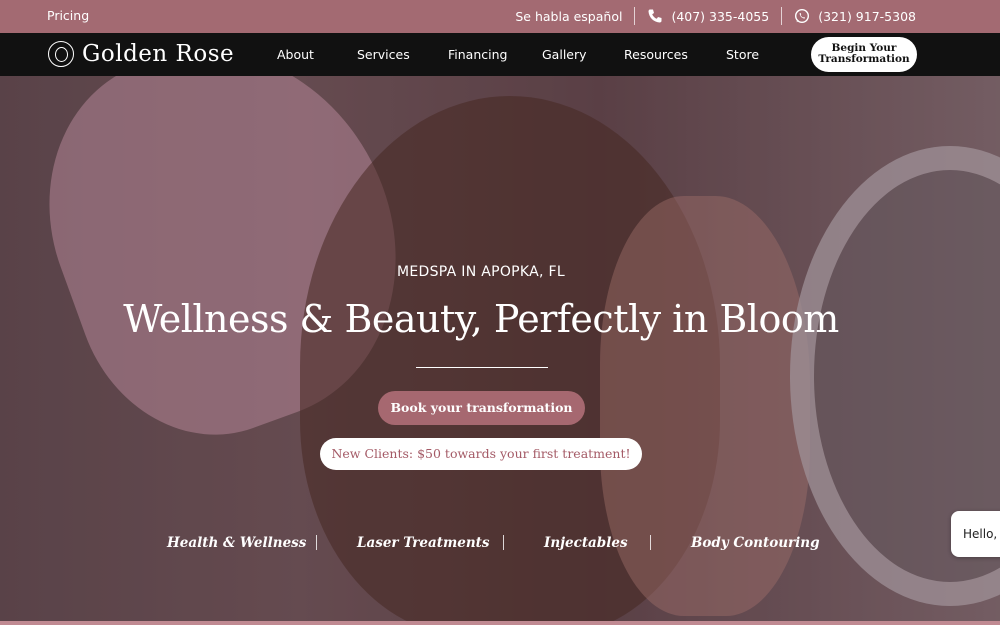 This screenshot has width=1000, height=625. I want to click on nav-item-gallery: Gallery, so click(564, 54).